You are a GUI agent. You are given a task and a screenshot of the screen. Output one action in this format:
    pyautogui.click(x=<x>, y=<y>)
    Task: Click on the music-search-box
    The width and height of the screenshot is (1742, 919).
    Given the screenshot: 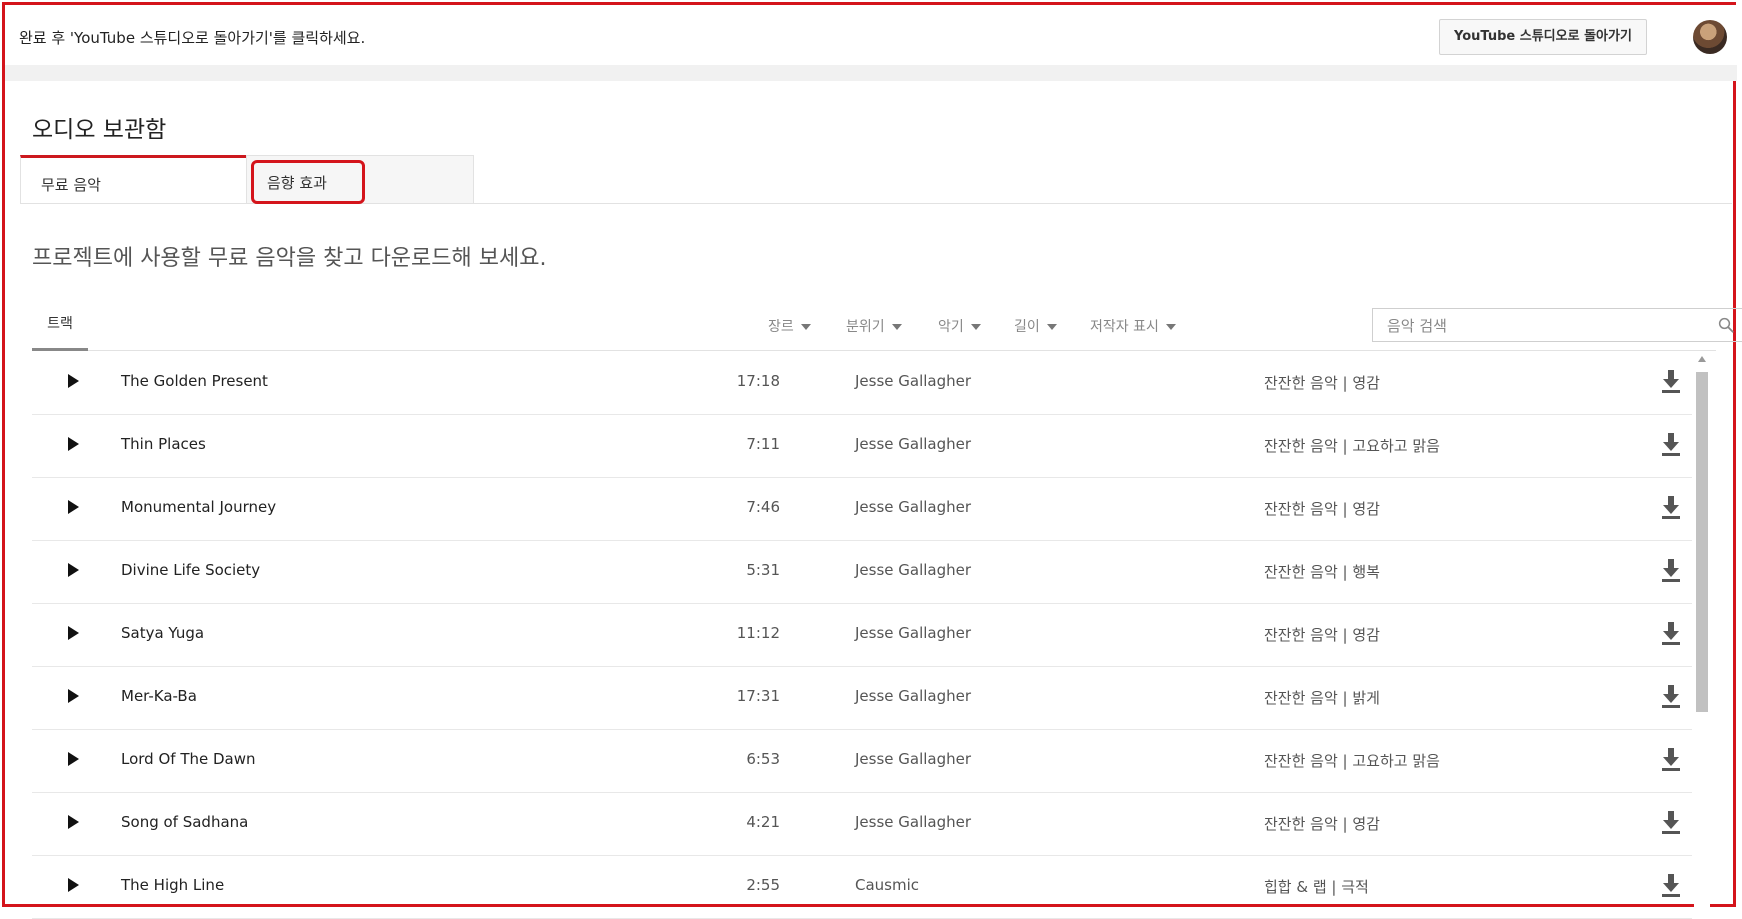 What is the action you would take?
    pyautogui.click(x=1557, y=325)
    